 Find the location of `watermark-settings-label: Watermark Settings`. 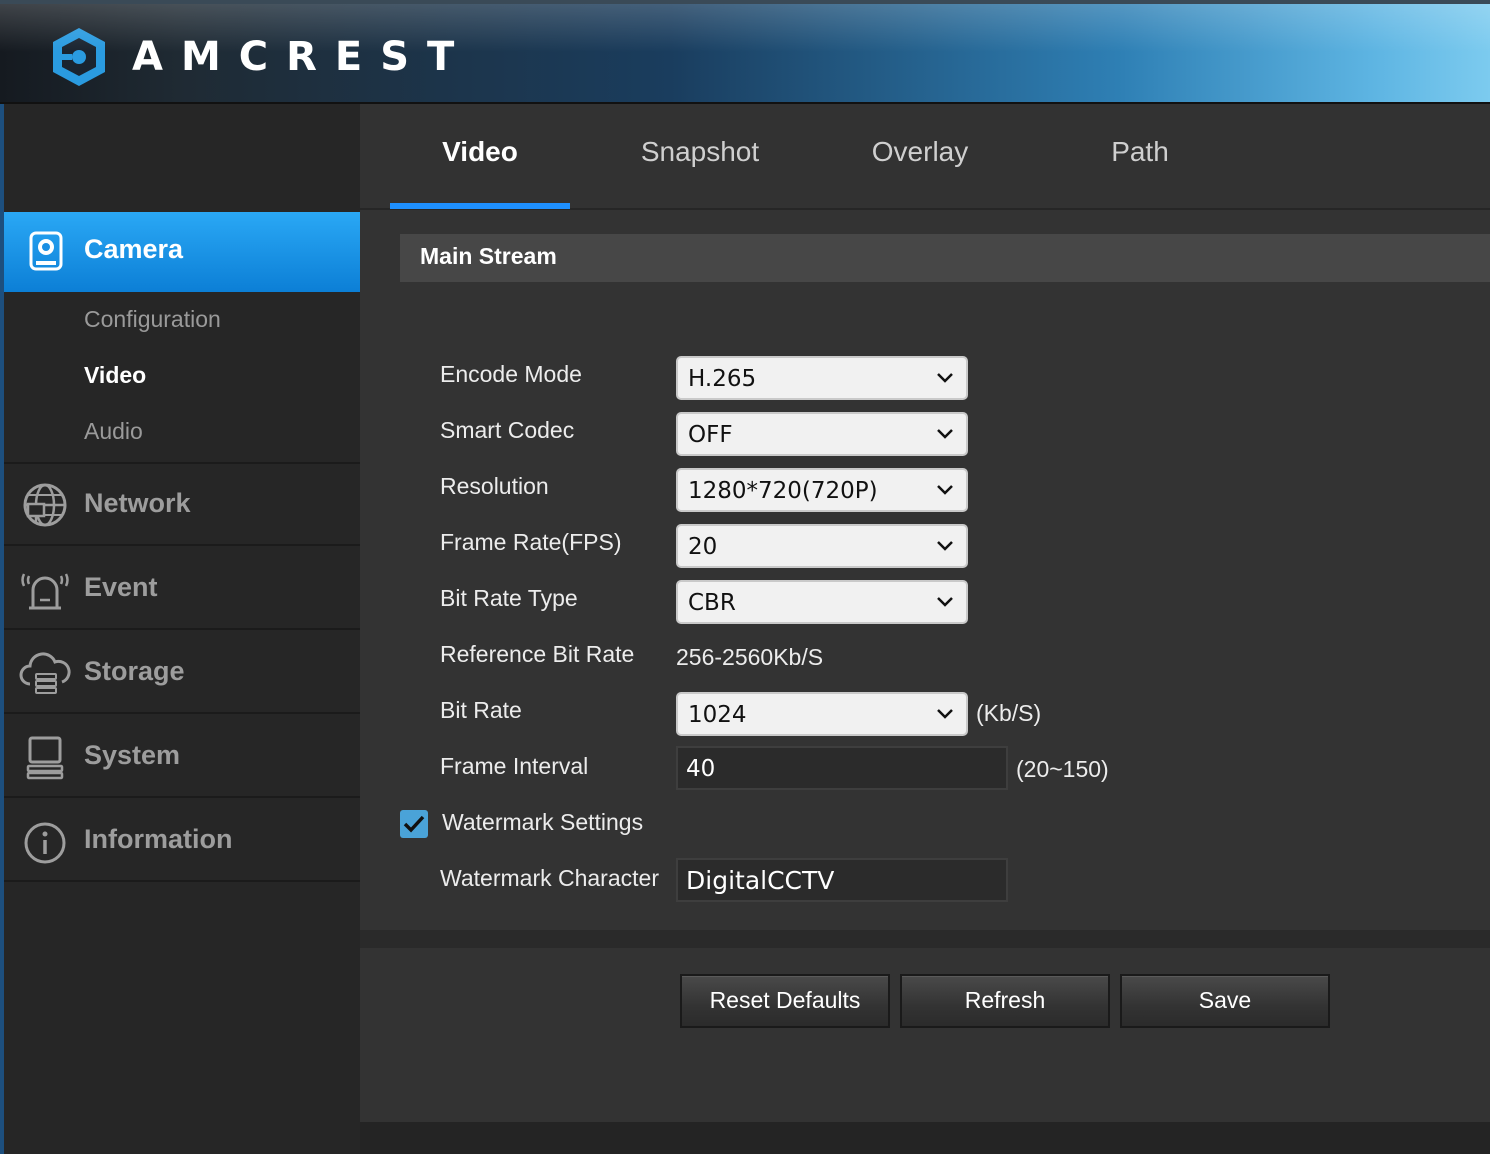

watermark-settings-label: Watermark Settings is located at coordinates (543, 822).